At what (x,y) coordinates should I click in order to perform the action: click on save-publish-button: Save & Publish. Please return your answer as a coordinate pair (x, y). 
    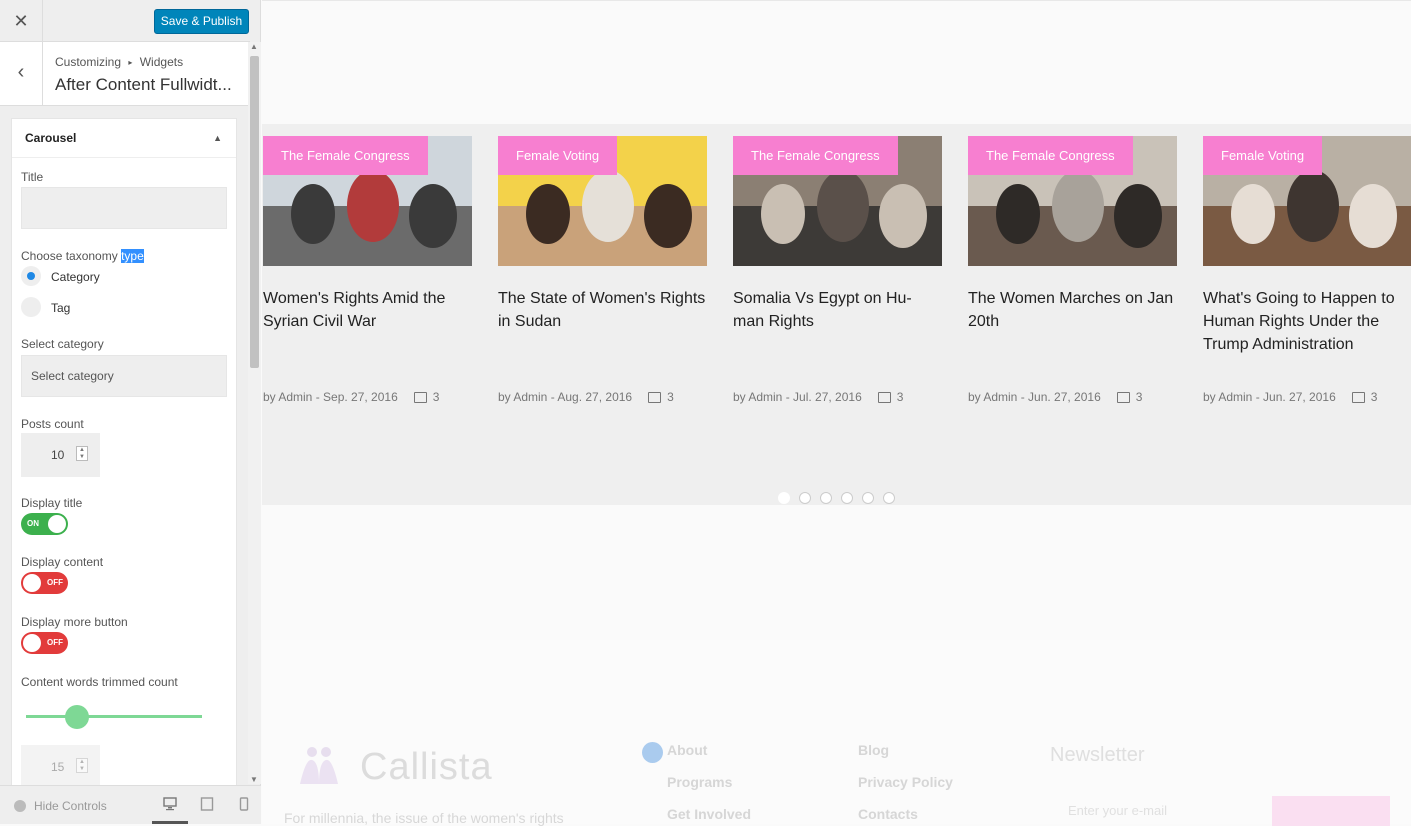
    Looking at the image, I should click on (201, 21).